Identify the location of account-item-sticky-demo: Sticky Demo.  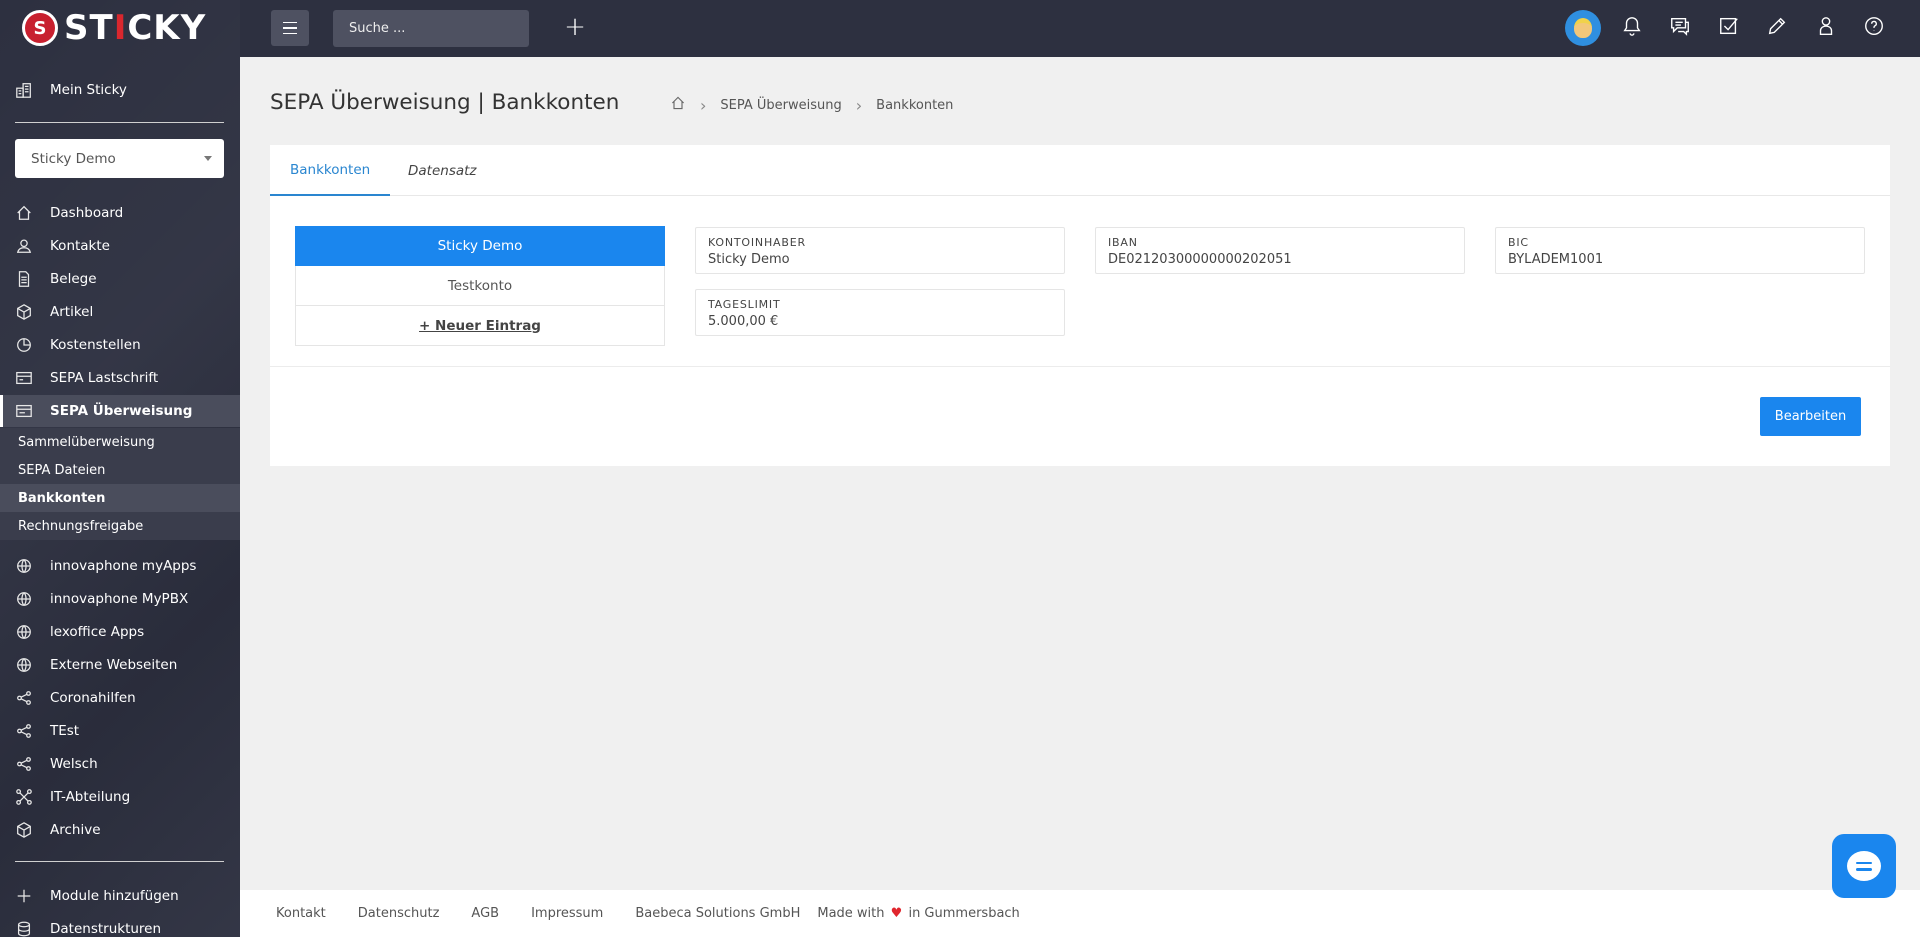
(480, 246).